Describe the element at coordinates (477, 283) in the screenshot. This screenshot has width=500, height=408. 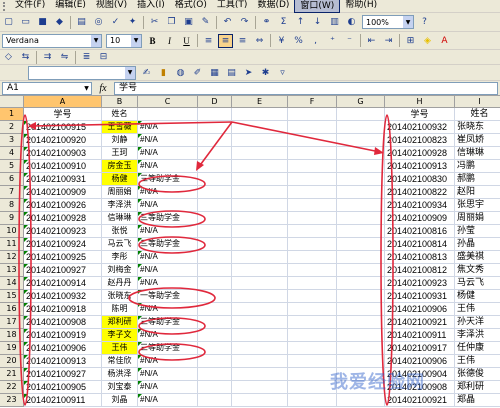
I see `cell-i: 马云飞` at that location.